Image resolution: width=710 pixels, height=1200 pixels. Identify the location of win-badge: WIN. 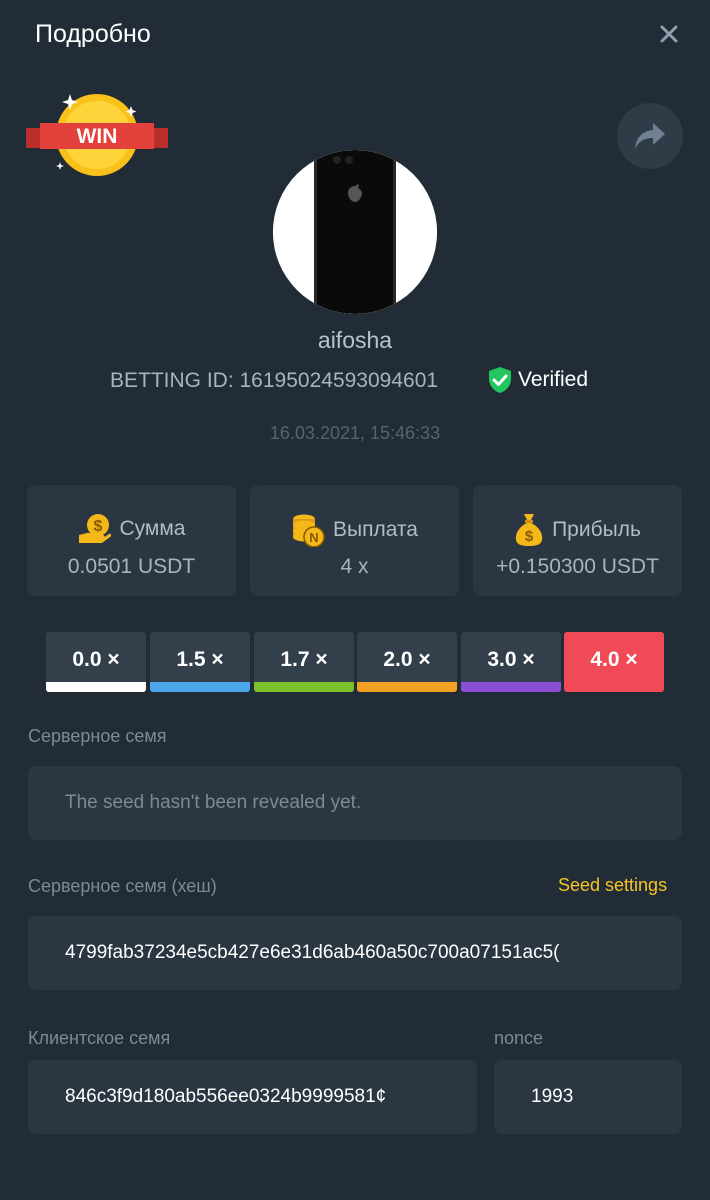
(97, 135).